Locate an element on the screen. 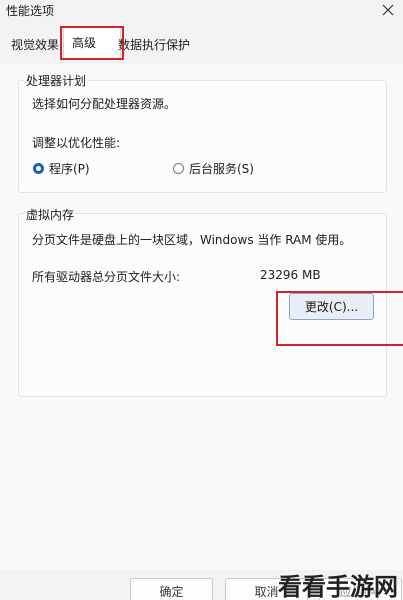 The image size is (403, 600). window-title: 性能选项 is located at coordinates (30, 11).